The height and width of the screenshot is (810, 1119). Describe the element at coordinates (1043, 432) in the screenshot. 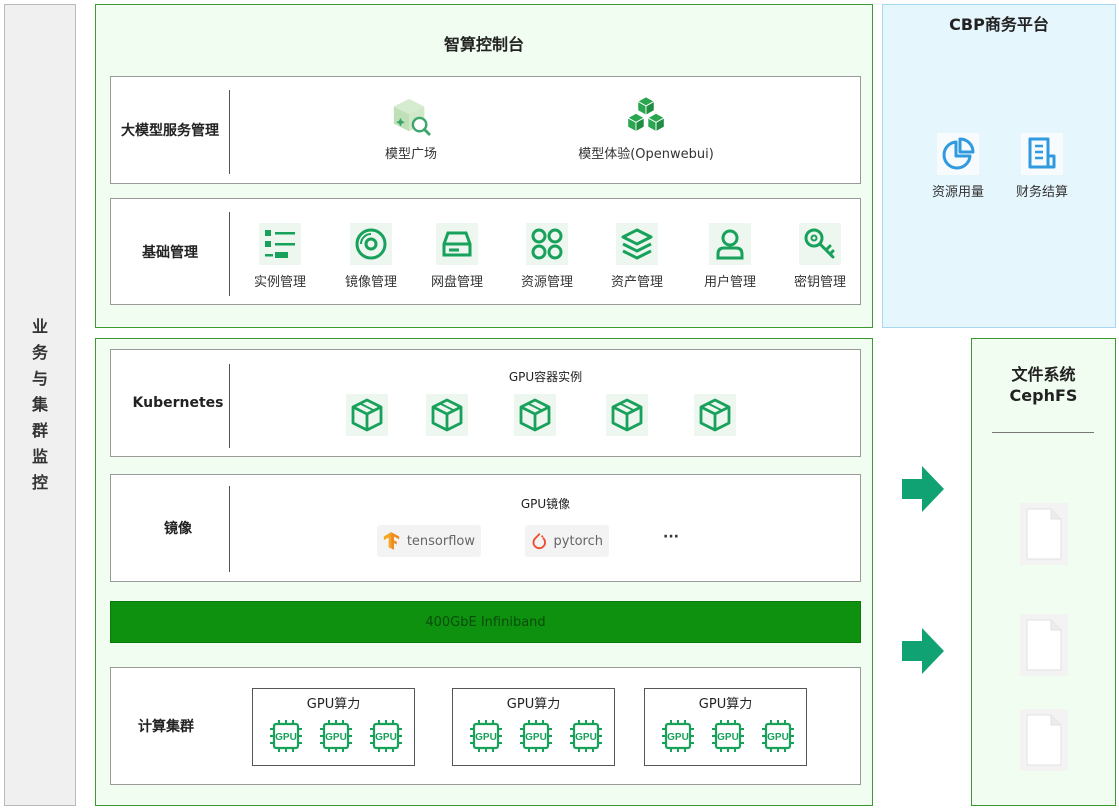

I see `title-divider` at that location.